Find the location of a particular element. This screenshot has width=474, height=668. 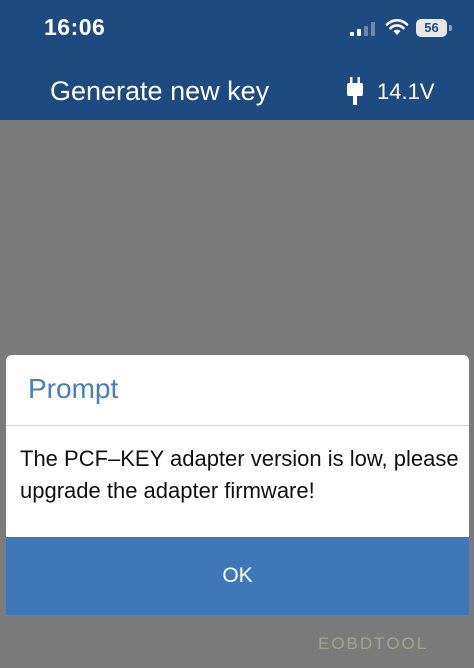

nav-bar: Generate new key 14.1V is located at coordinates (237, 91).